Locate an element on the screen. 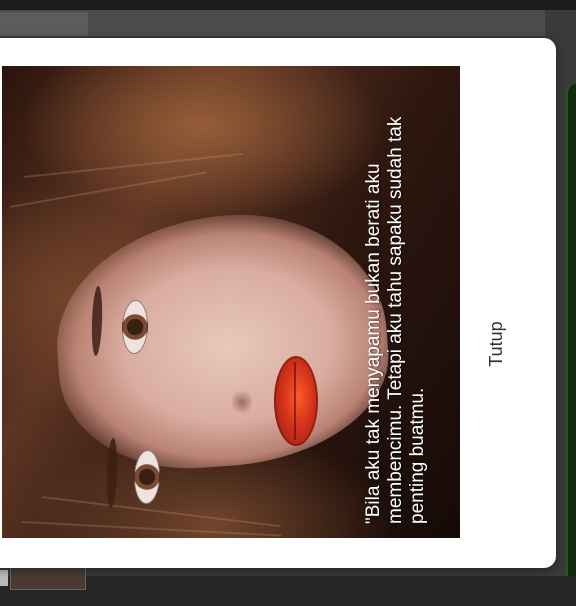 Image resolution: width=576 pixels, height=606 pixels. lips is located at coordinates (296, 401).